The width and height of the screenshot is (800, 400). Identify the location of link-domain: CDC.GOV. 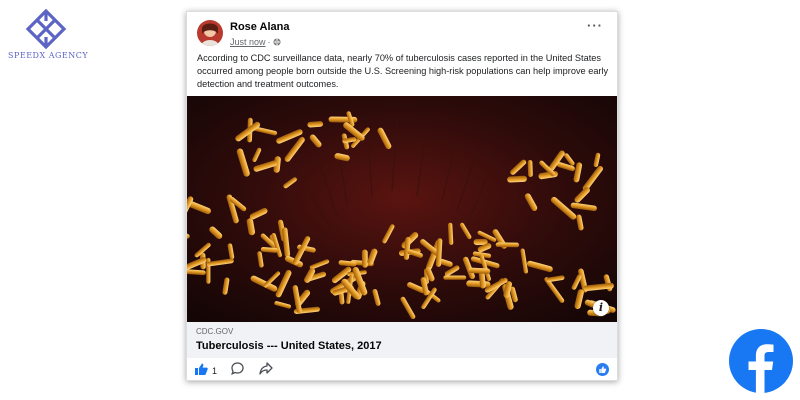
(215, 331).